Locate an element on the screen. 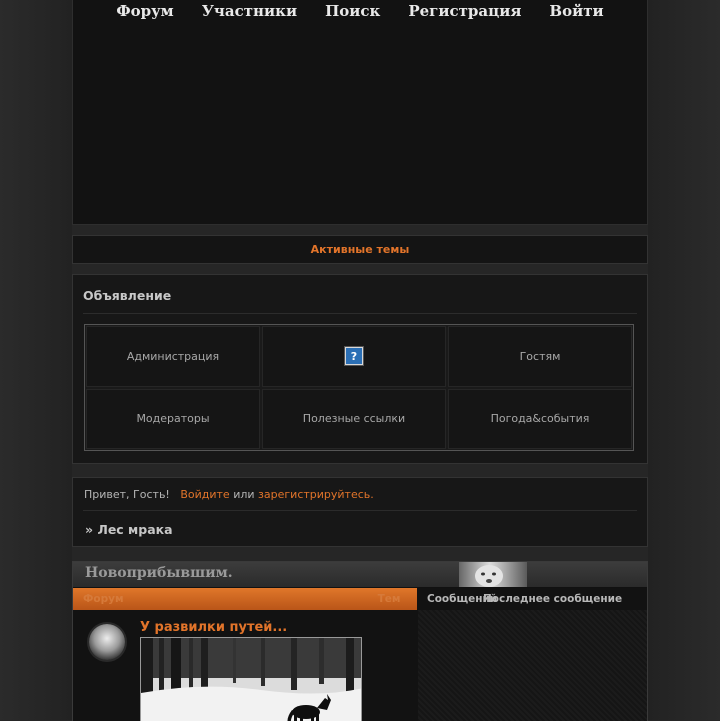  active-topics-bar: Активные темы is located at coordinates (360, 249).